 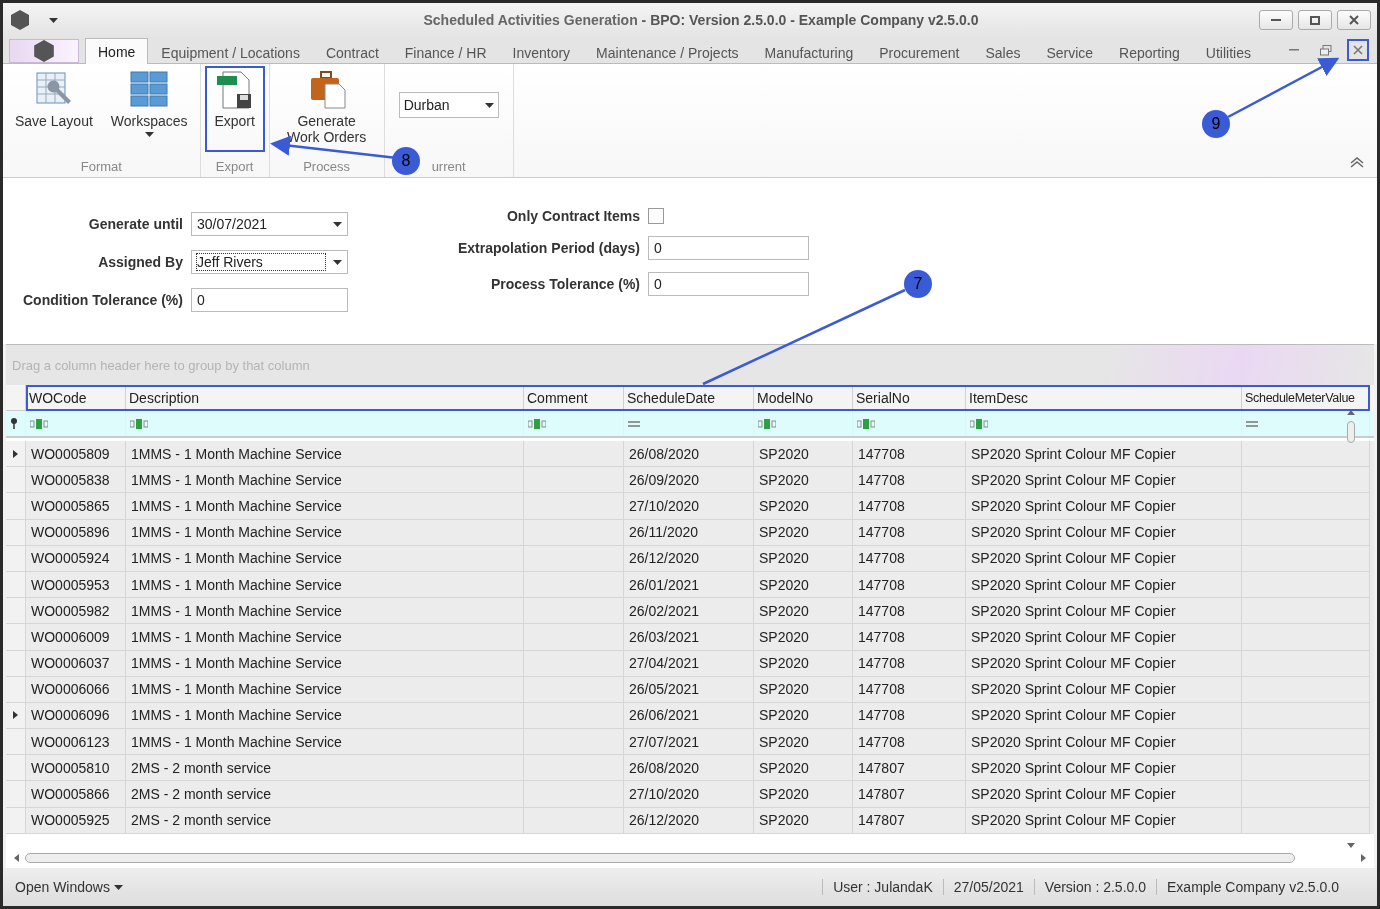 I want to click on maximize-button, so click(x=1315, y=20).